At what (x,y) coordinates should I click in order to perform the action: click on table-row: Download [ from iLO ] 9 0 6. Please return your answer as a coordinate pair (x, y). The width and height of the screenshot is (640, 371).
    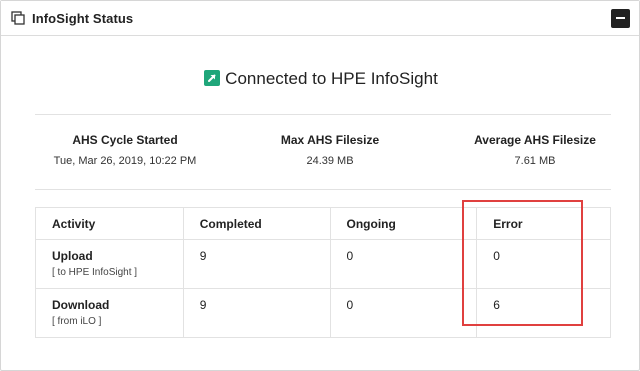
    Looking at the image, I should click on (323, 313).